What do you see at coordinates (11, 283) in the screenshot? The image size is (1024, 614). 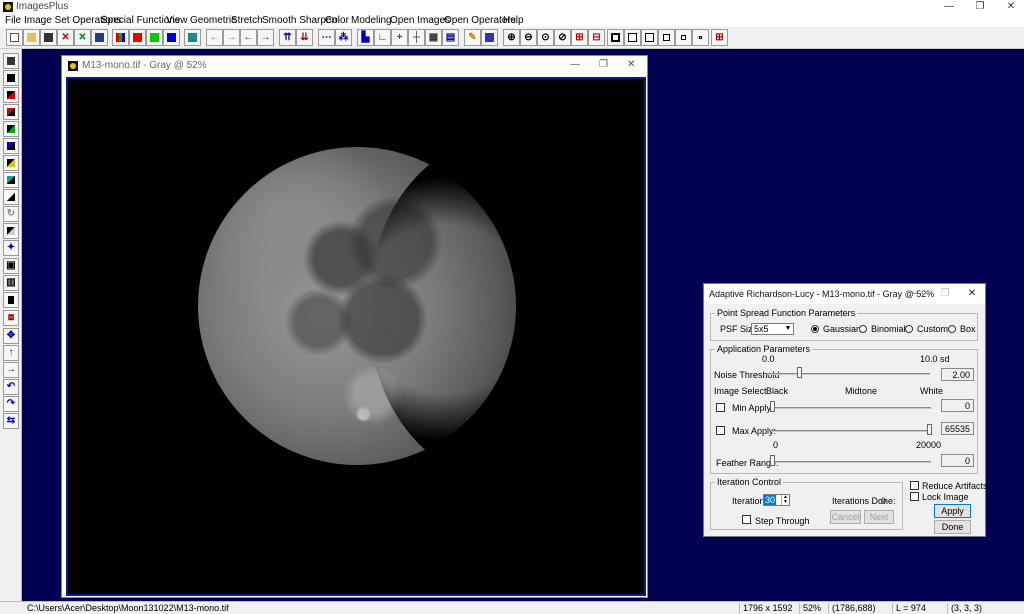 I see `bars-icon: ▥` at bounding box center [11, 283].